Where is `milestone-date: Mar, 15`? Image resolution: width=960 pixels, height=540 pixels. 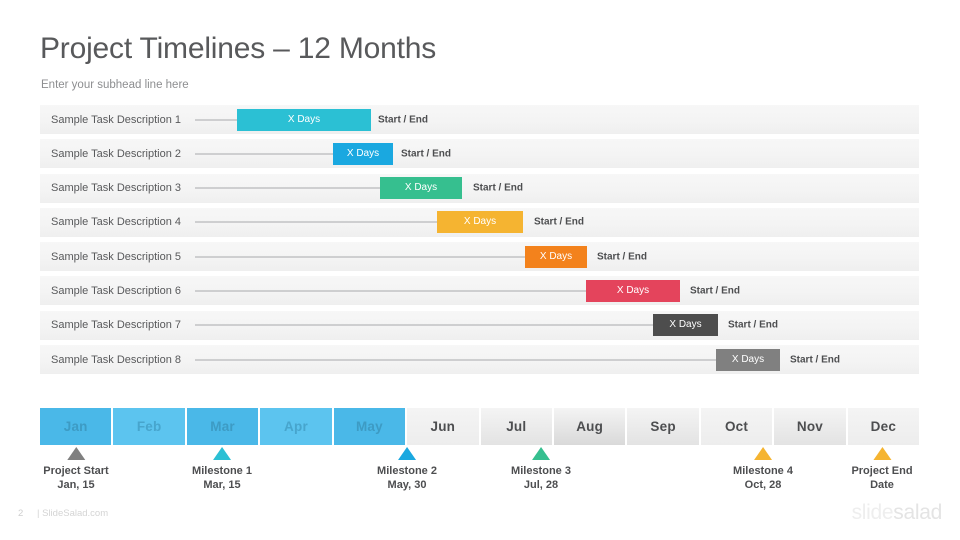
milestone-date: Mar, 15 is located at coordinates (222, 485).